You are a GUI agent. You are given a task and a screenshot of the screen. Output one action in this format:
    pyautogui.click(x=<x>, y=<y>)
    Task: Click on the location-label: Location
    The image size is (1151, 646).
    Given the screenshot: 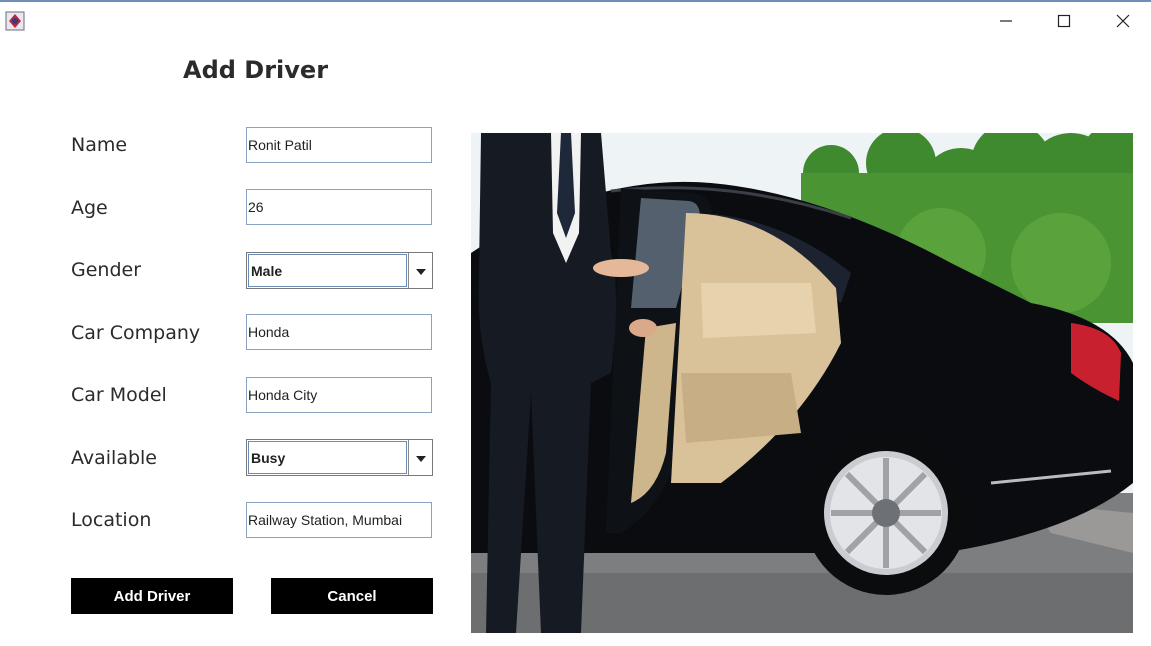 What is the action you would take?
    pyautogui.click(x=111, y=520)
    